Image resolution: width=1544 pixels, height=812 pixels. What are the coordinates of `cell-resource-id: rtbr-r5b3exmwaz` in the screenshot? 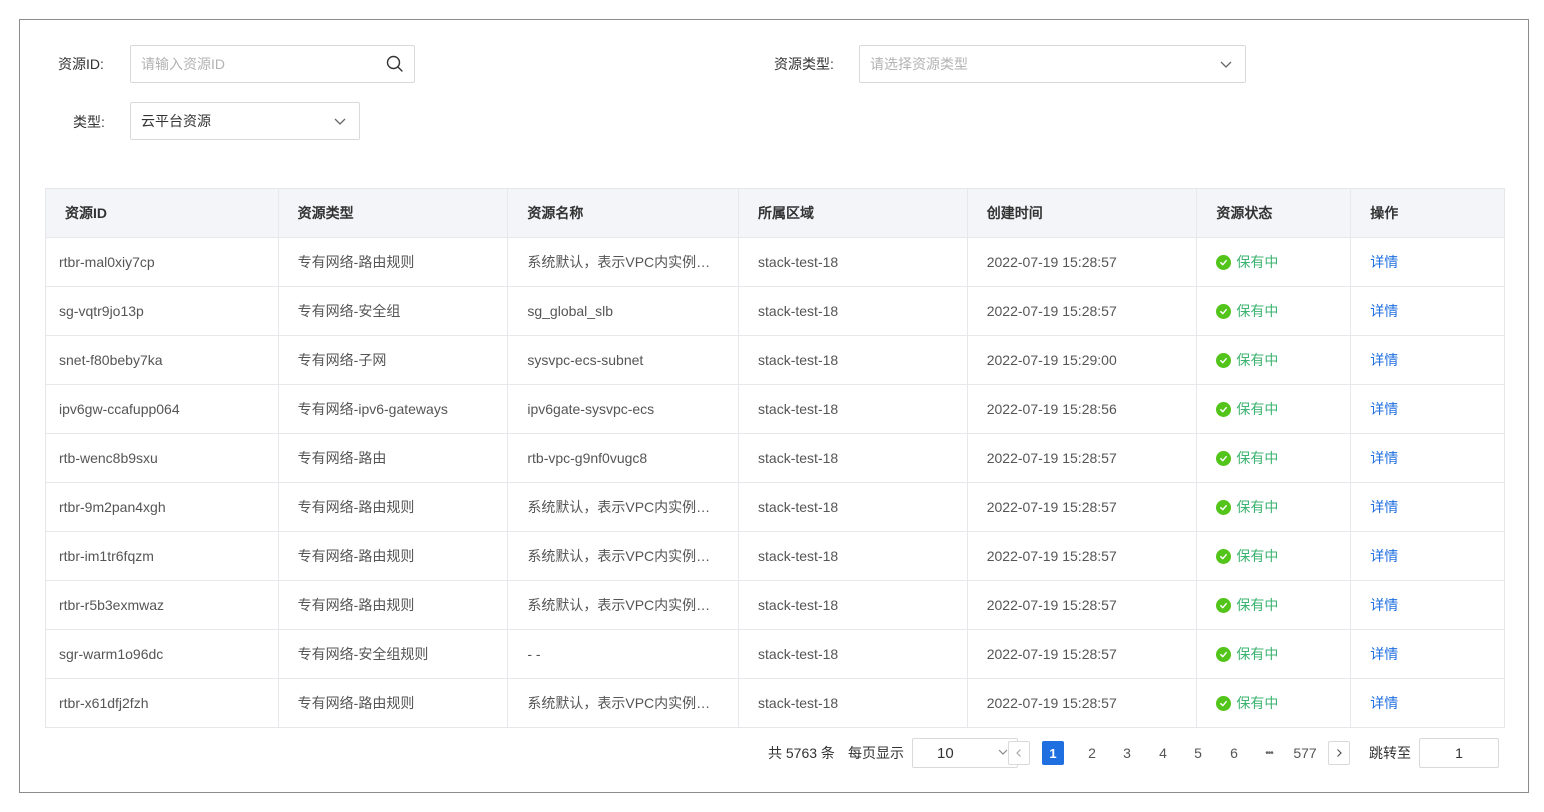 It's located at (162, 605).